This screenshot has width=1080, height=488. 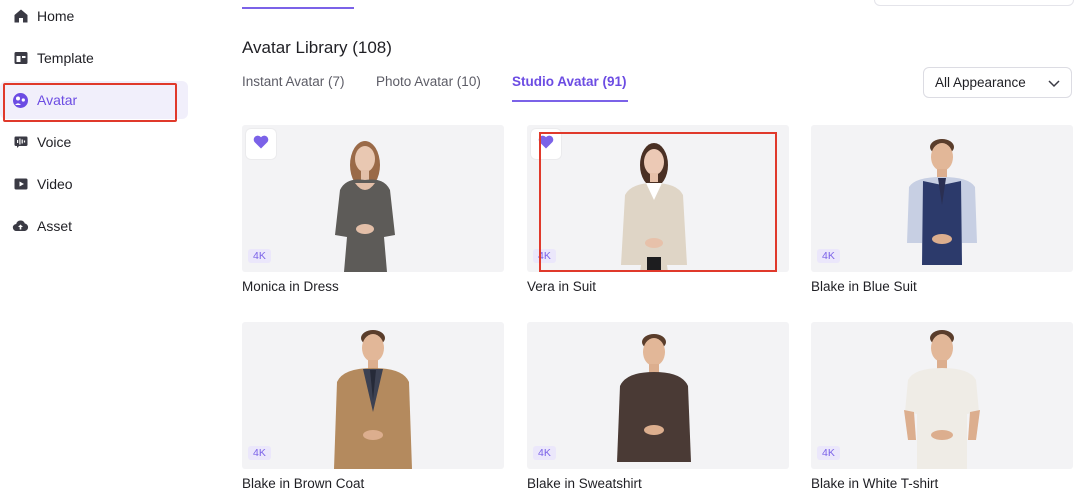 What do you see at coordinates (65, 58) in the screenshot?
I see `sidebar-item-label: Template` at bounding box center [65, 58].